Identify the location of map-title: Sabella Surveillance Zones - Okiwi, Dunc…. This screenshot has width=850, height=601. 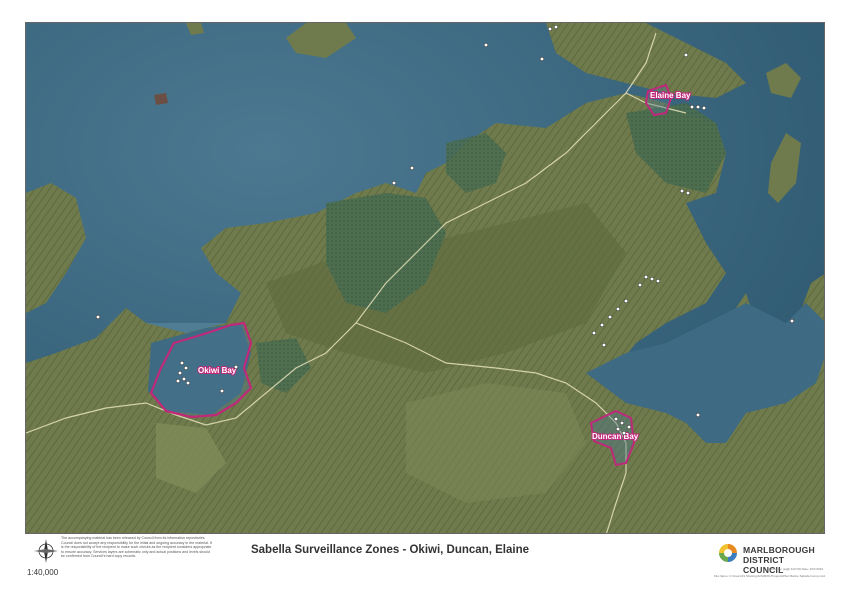
(389, 550).